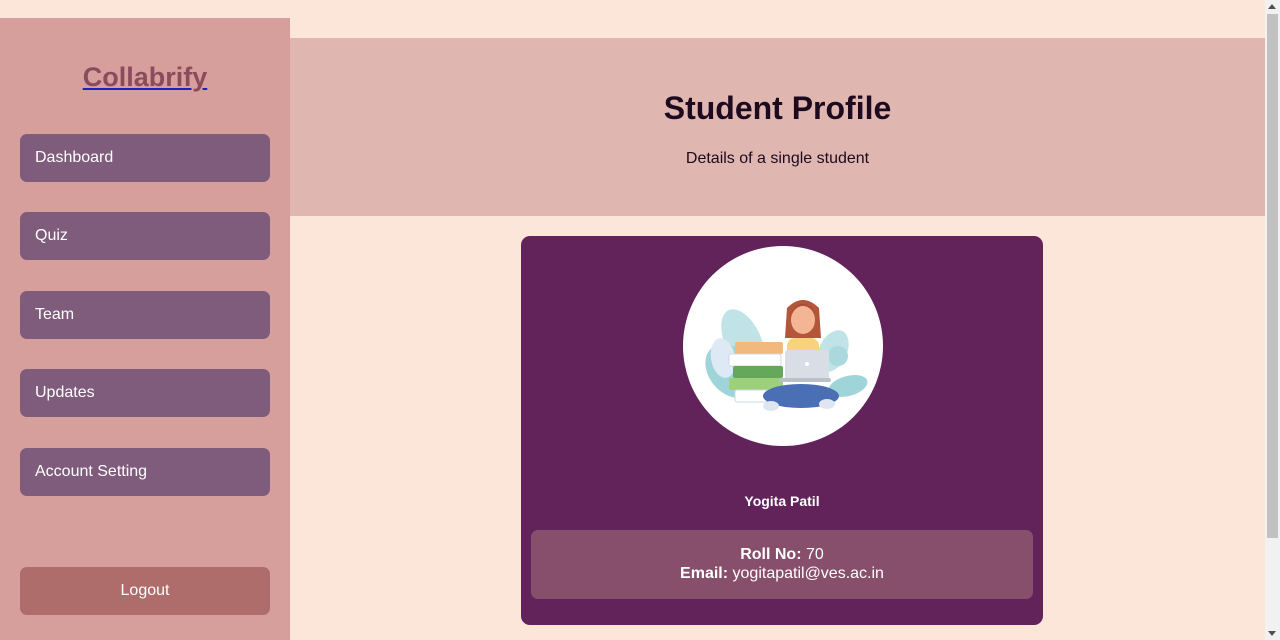  I want to click on sidebar-item-quiz: Quiz, so click(145, 236).